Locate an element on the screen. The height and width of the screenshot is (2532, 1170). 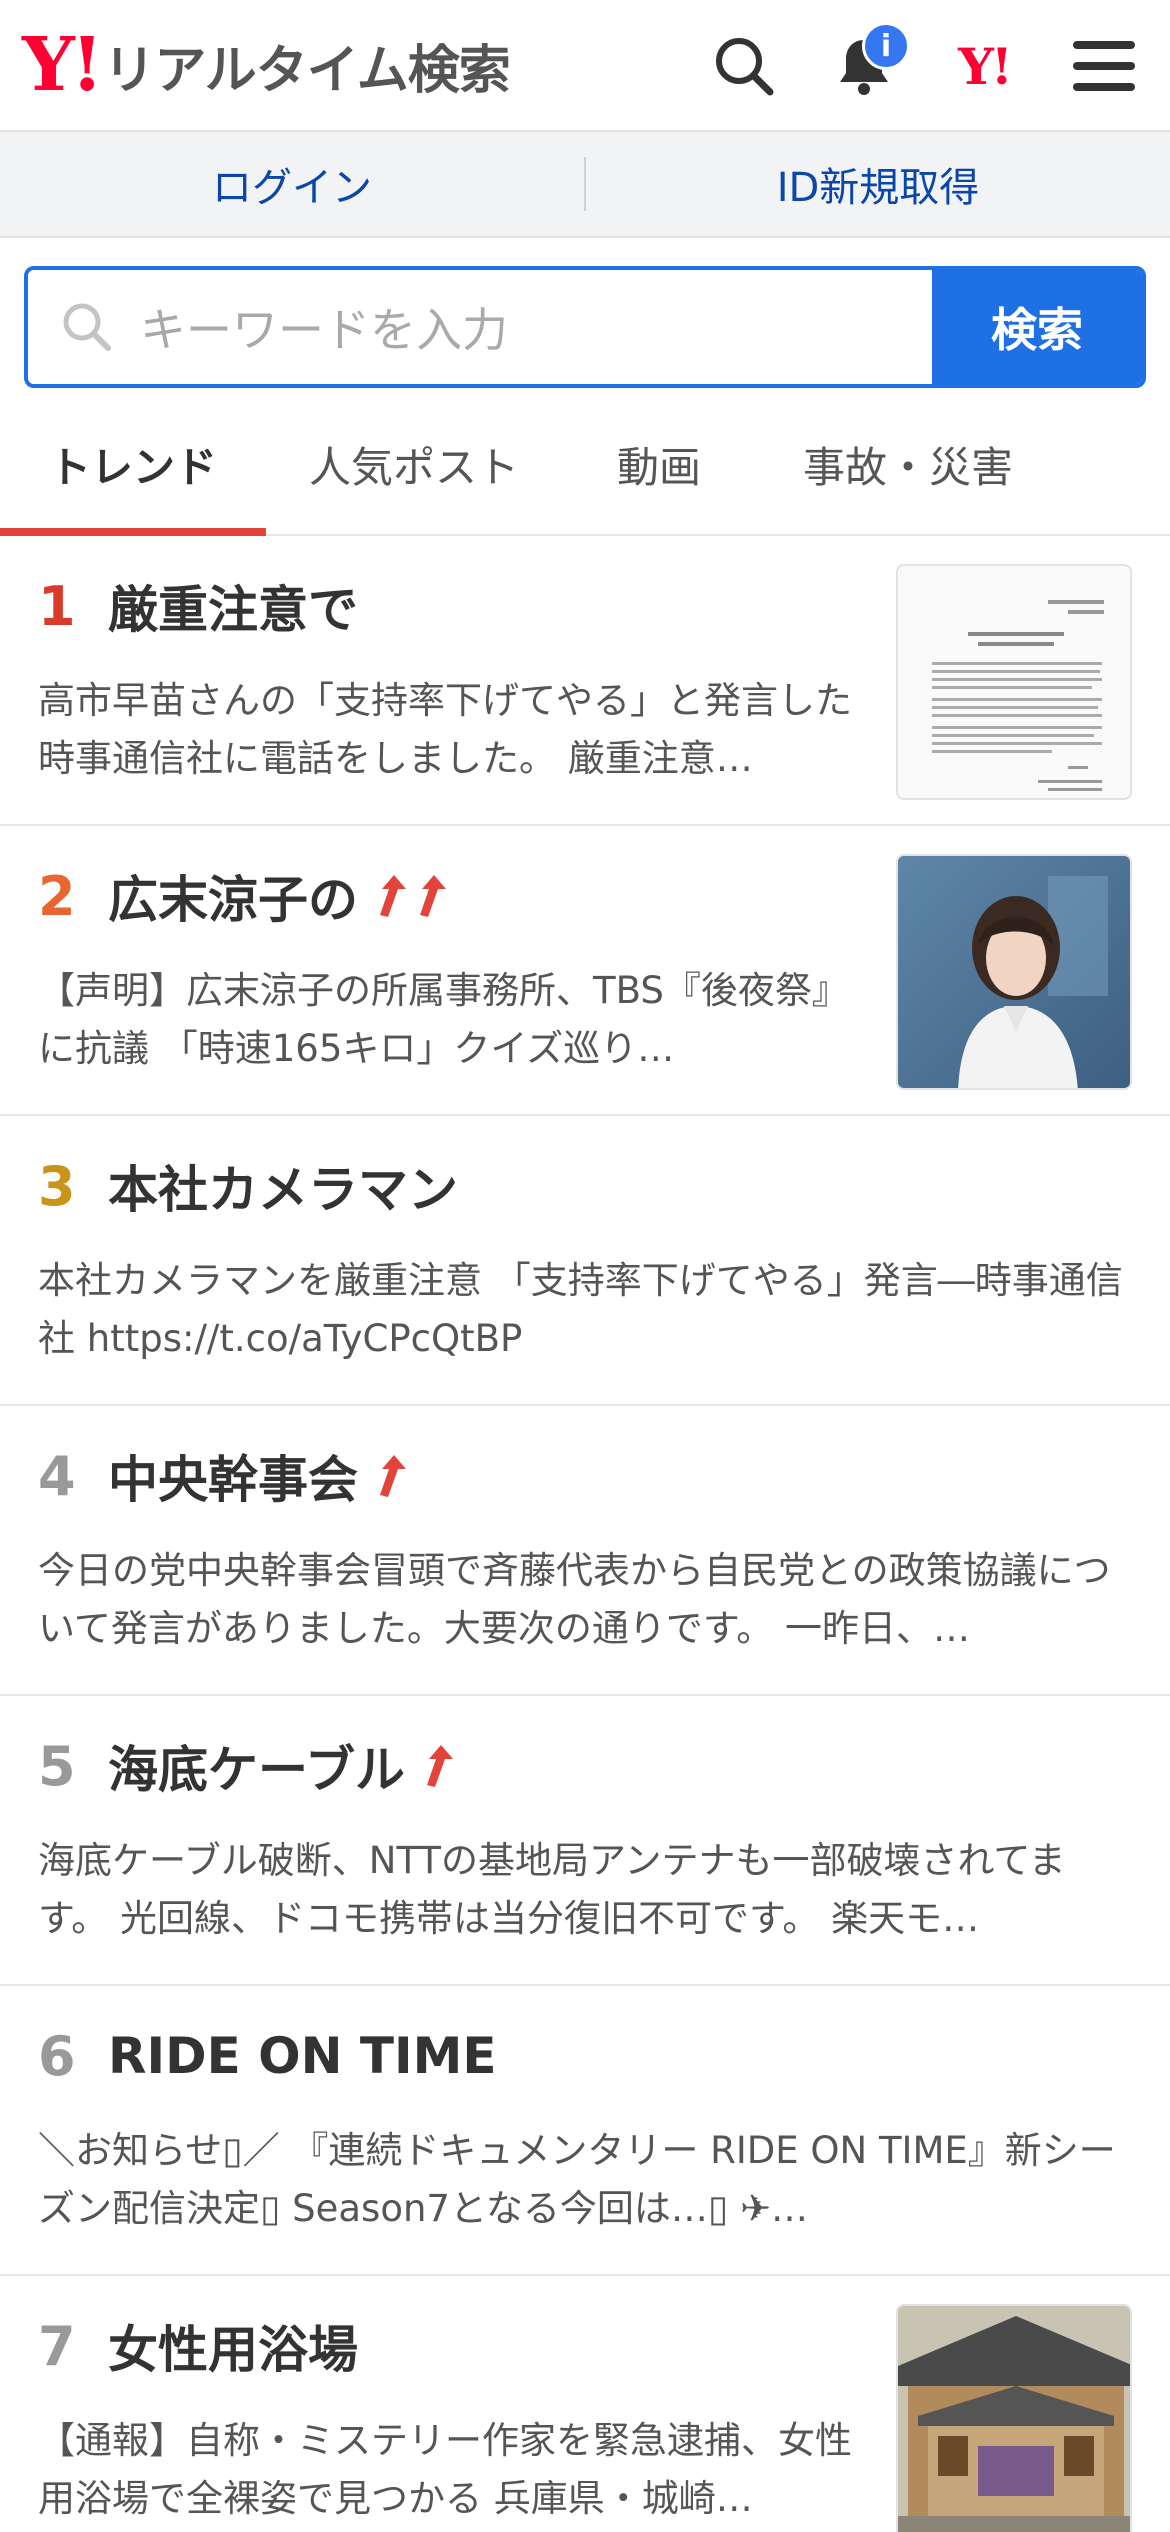
yahoo-logo-mark: Y! is located at coordinates (62, 65).